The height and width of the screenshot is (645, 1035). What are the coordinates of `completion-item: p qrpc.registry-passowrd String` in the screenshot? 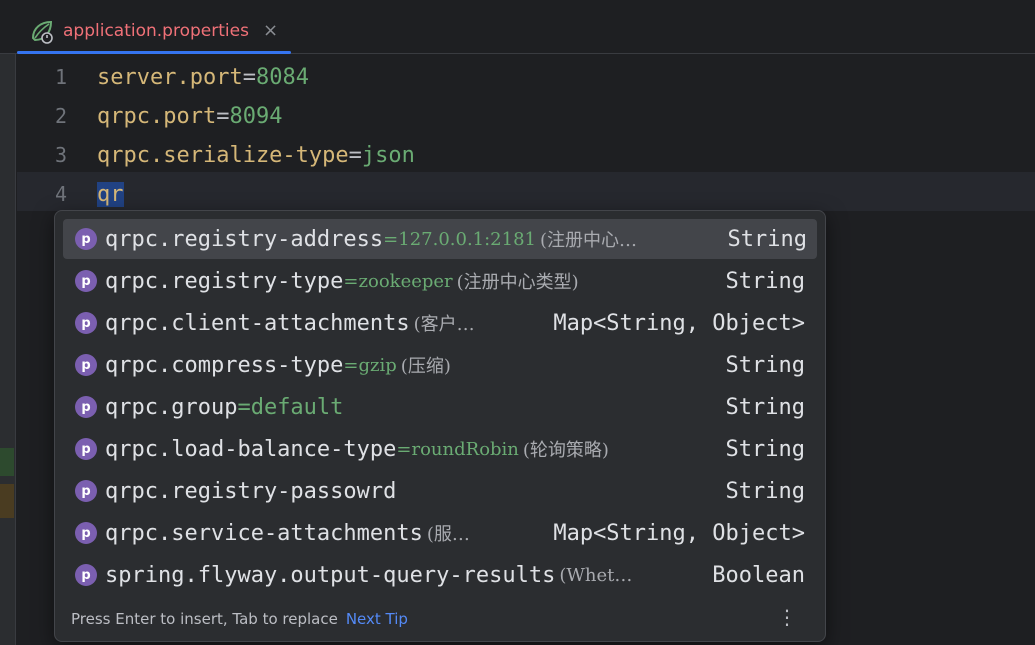 It's located at (440, 491).